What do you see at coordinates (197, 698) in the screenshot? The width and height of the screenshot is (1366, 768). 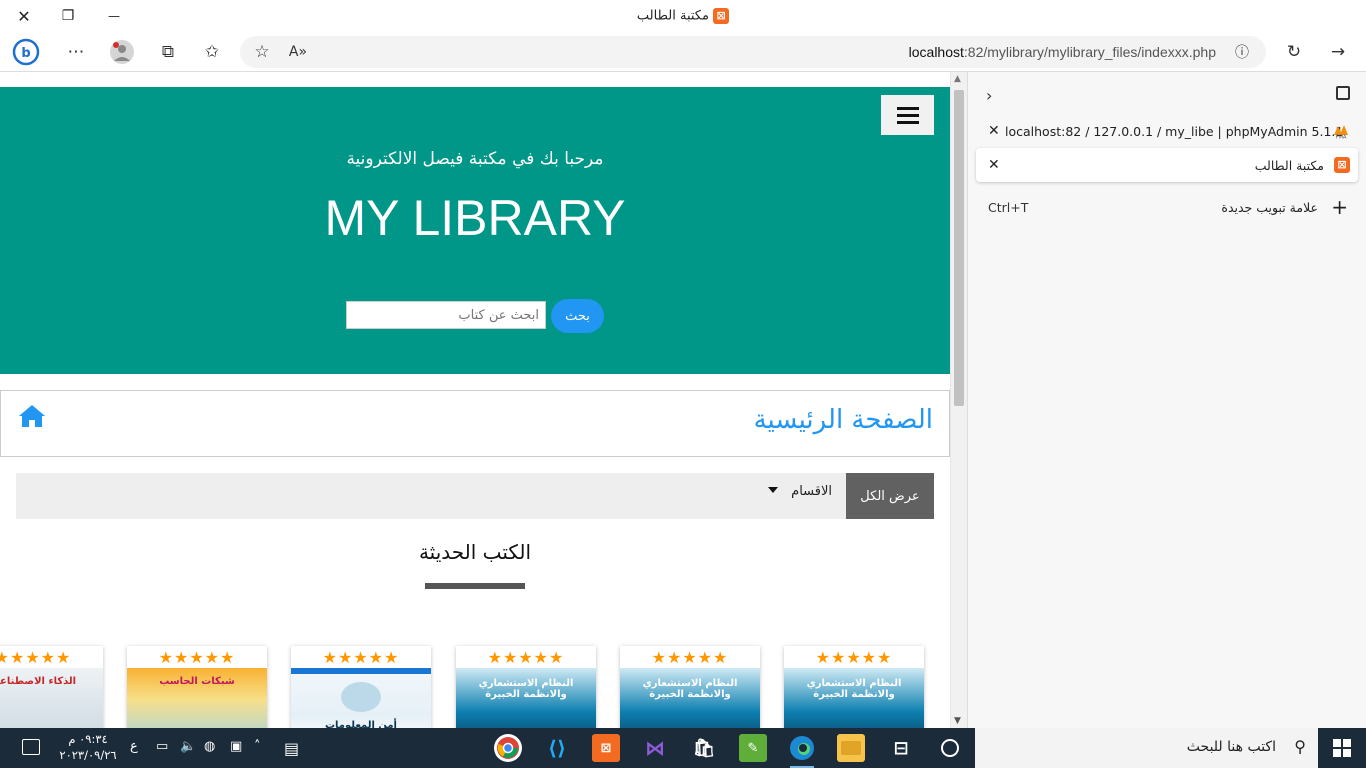 I see `book-cover: شبكات الحاسب` at bounding box center [197, 698].